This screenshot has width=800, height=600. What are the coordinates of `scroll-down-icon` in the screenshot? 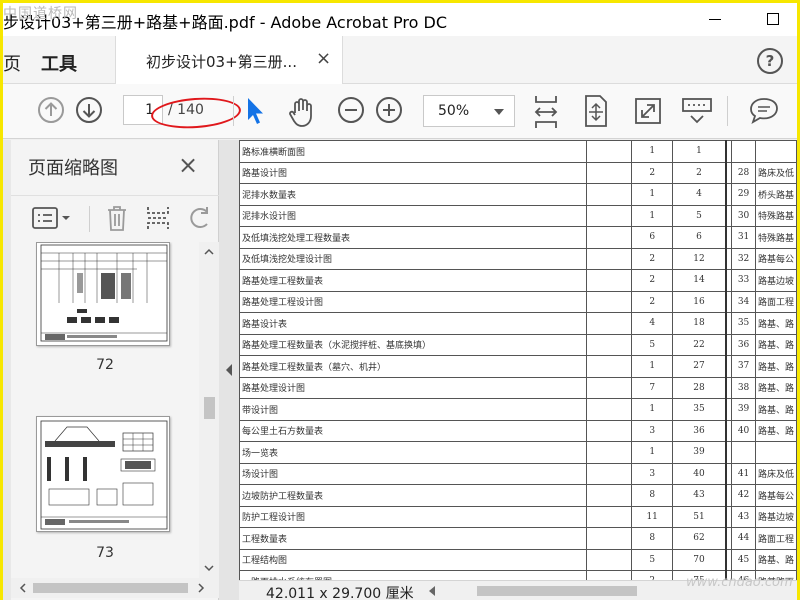 It's located at (209, 568).